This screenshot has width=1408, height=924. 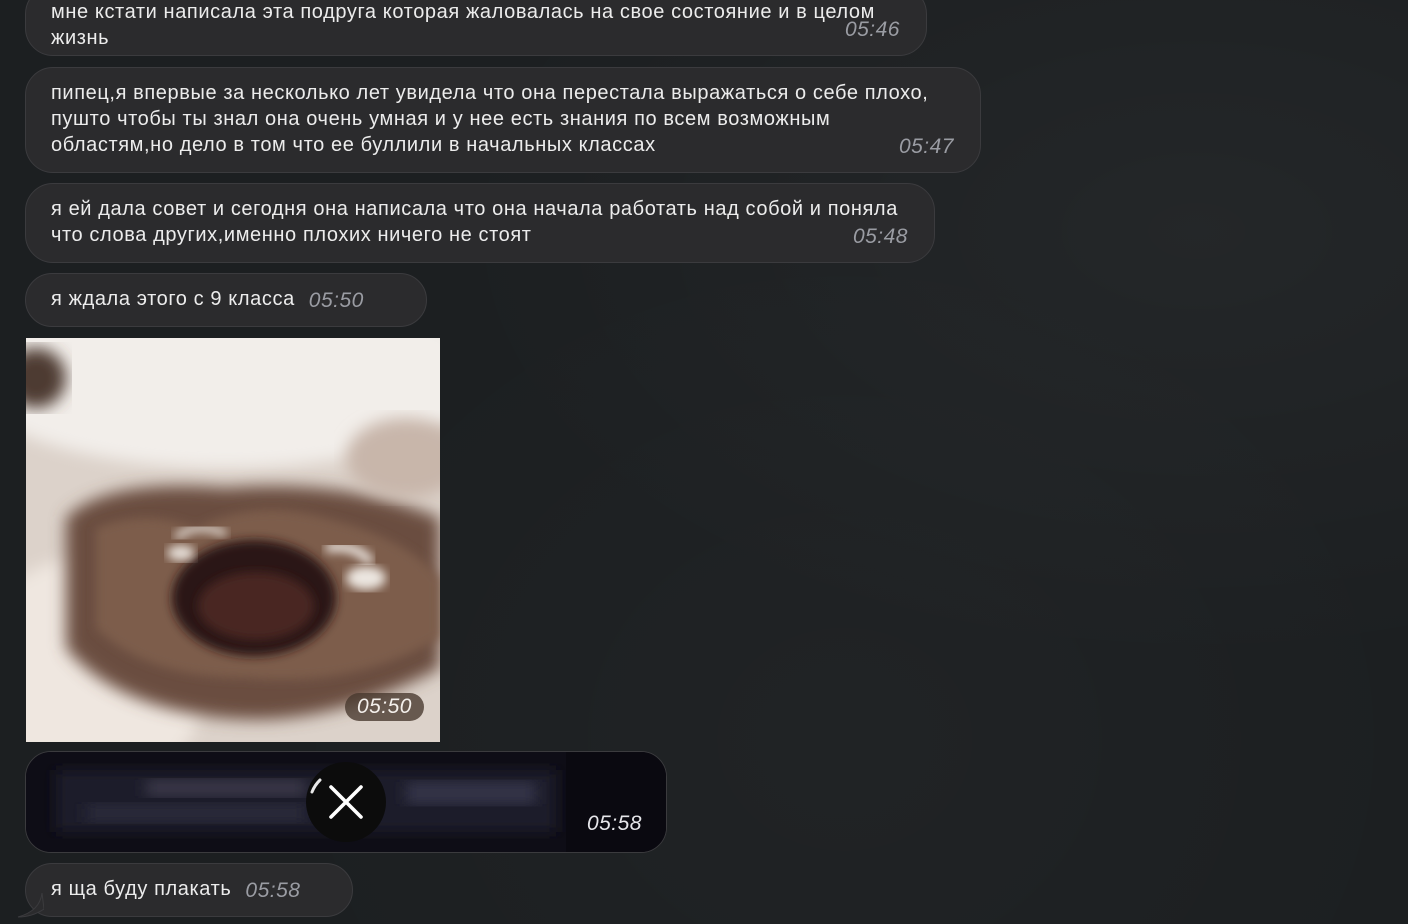 I want to click on message-time: 05:47, so click(x=926, y=146).